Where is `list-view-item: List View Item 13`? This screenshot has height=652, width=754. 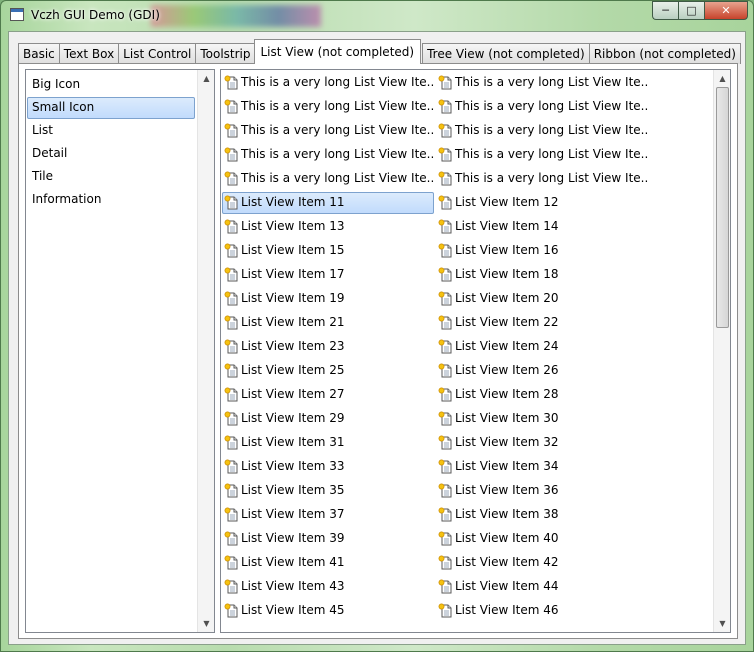
list-view-item: List View Item 13 is located at coordinates (328, 227).